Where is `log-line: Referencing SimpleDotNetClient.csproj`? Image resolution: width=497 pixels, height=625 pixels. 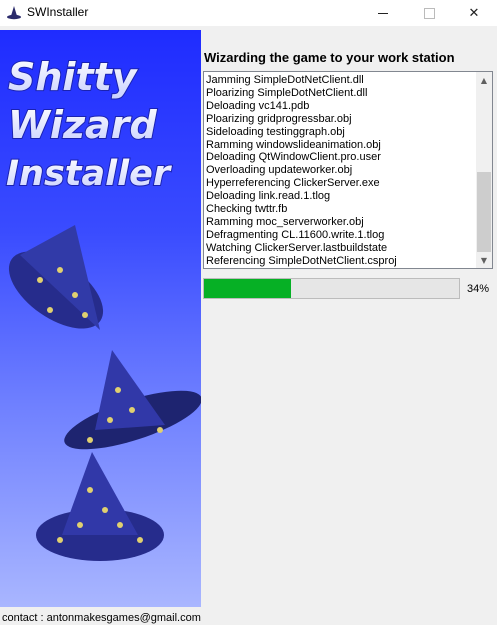
log-line: Referencing SimpleDotNetClient.csproj is located at coordinates (301, 260).